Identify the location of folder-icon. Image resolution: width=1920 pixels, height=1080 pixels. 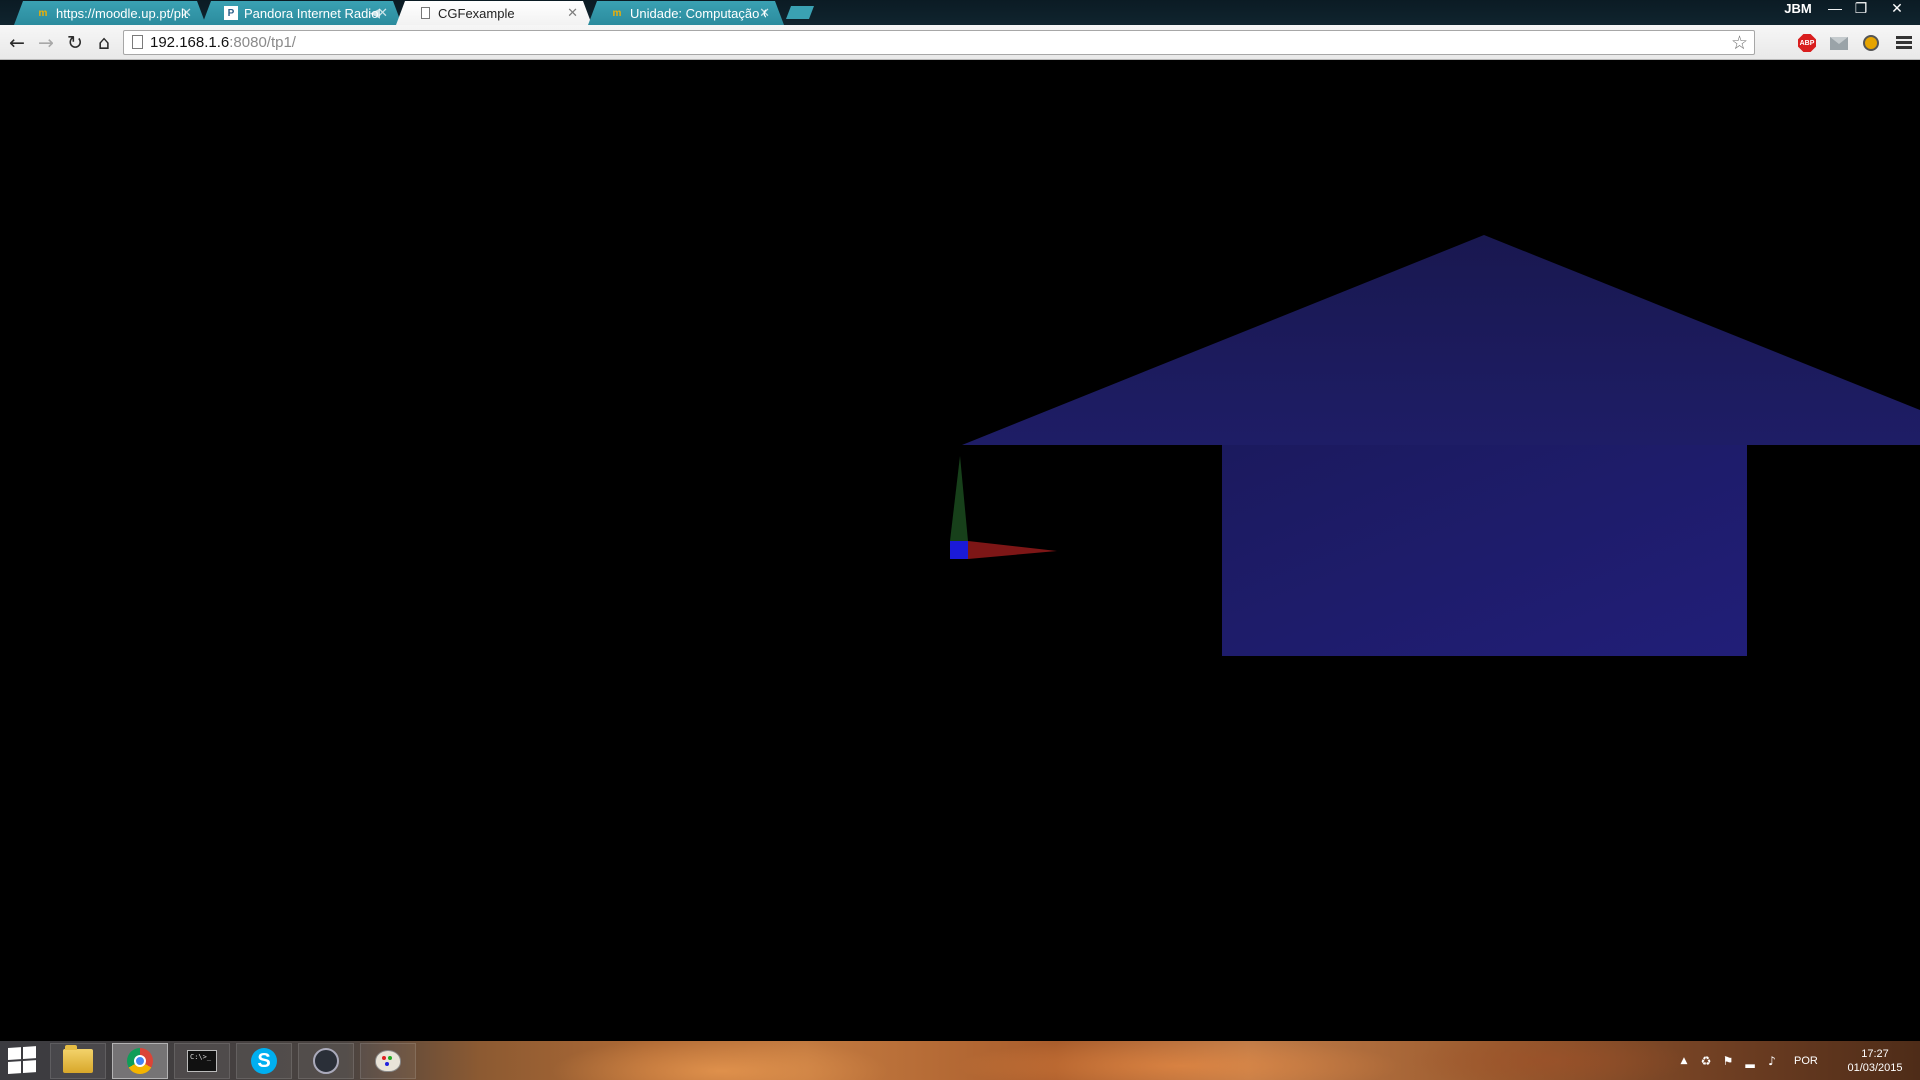
(78, 1059).